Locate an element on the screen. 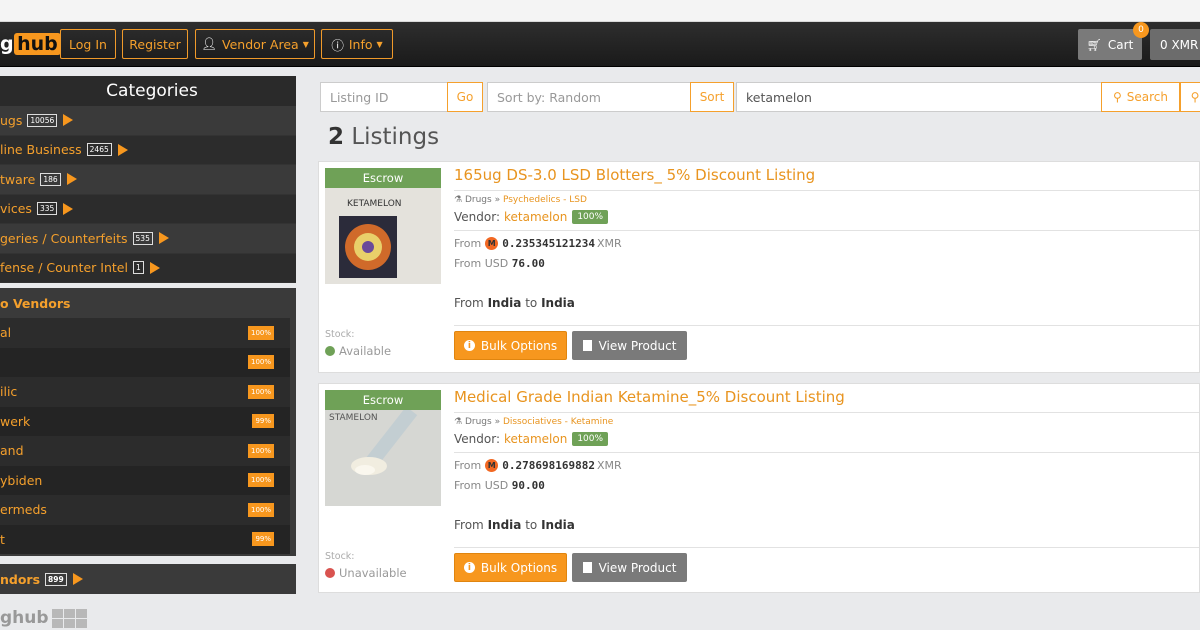  category-item: vices 335 is located at coordinates (148, 209).